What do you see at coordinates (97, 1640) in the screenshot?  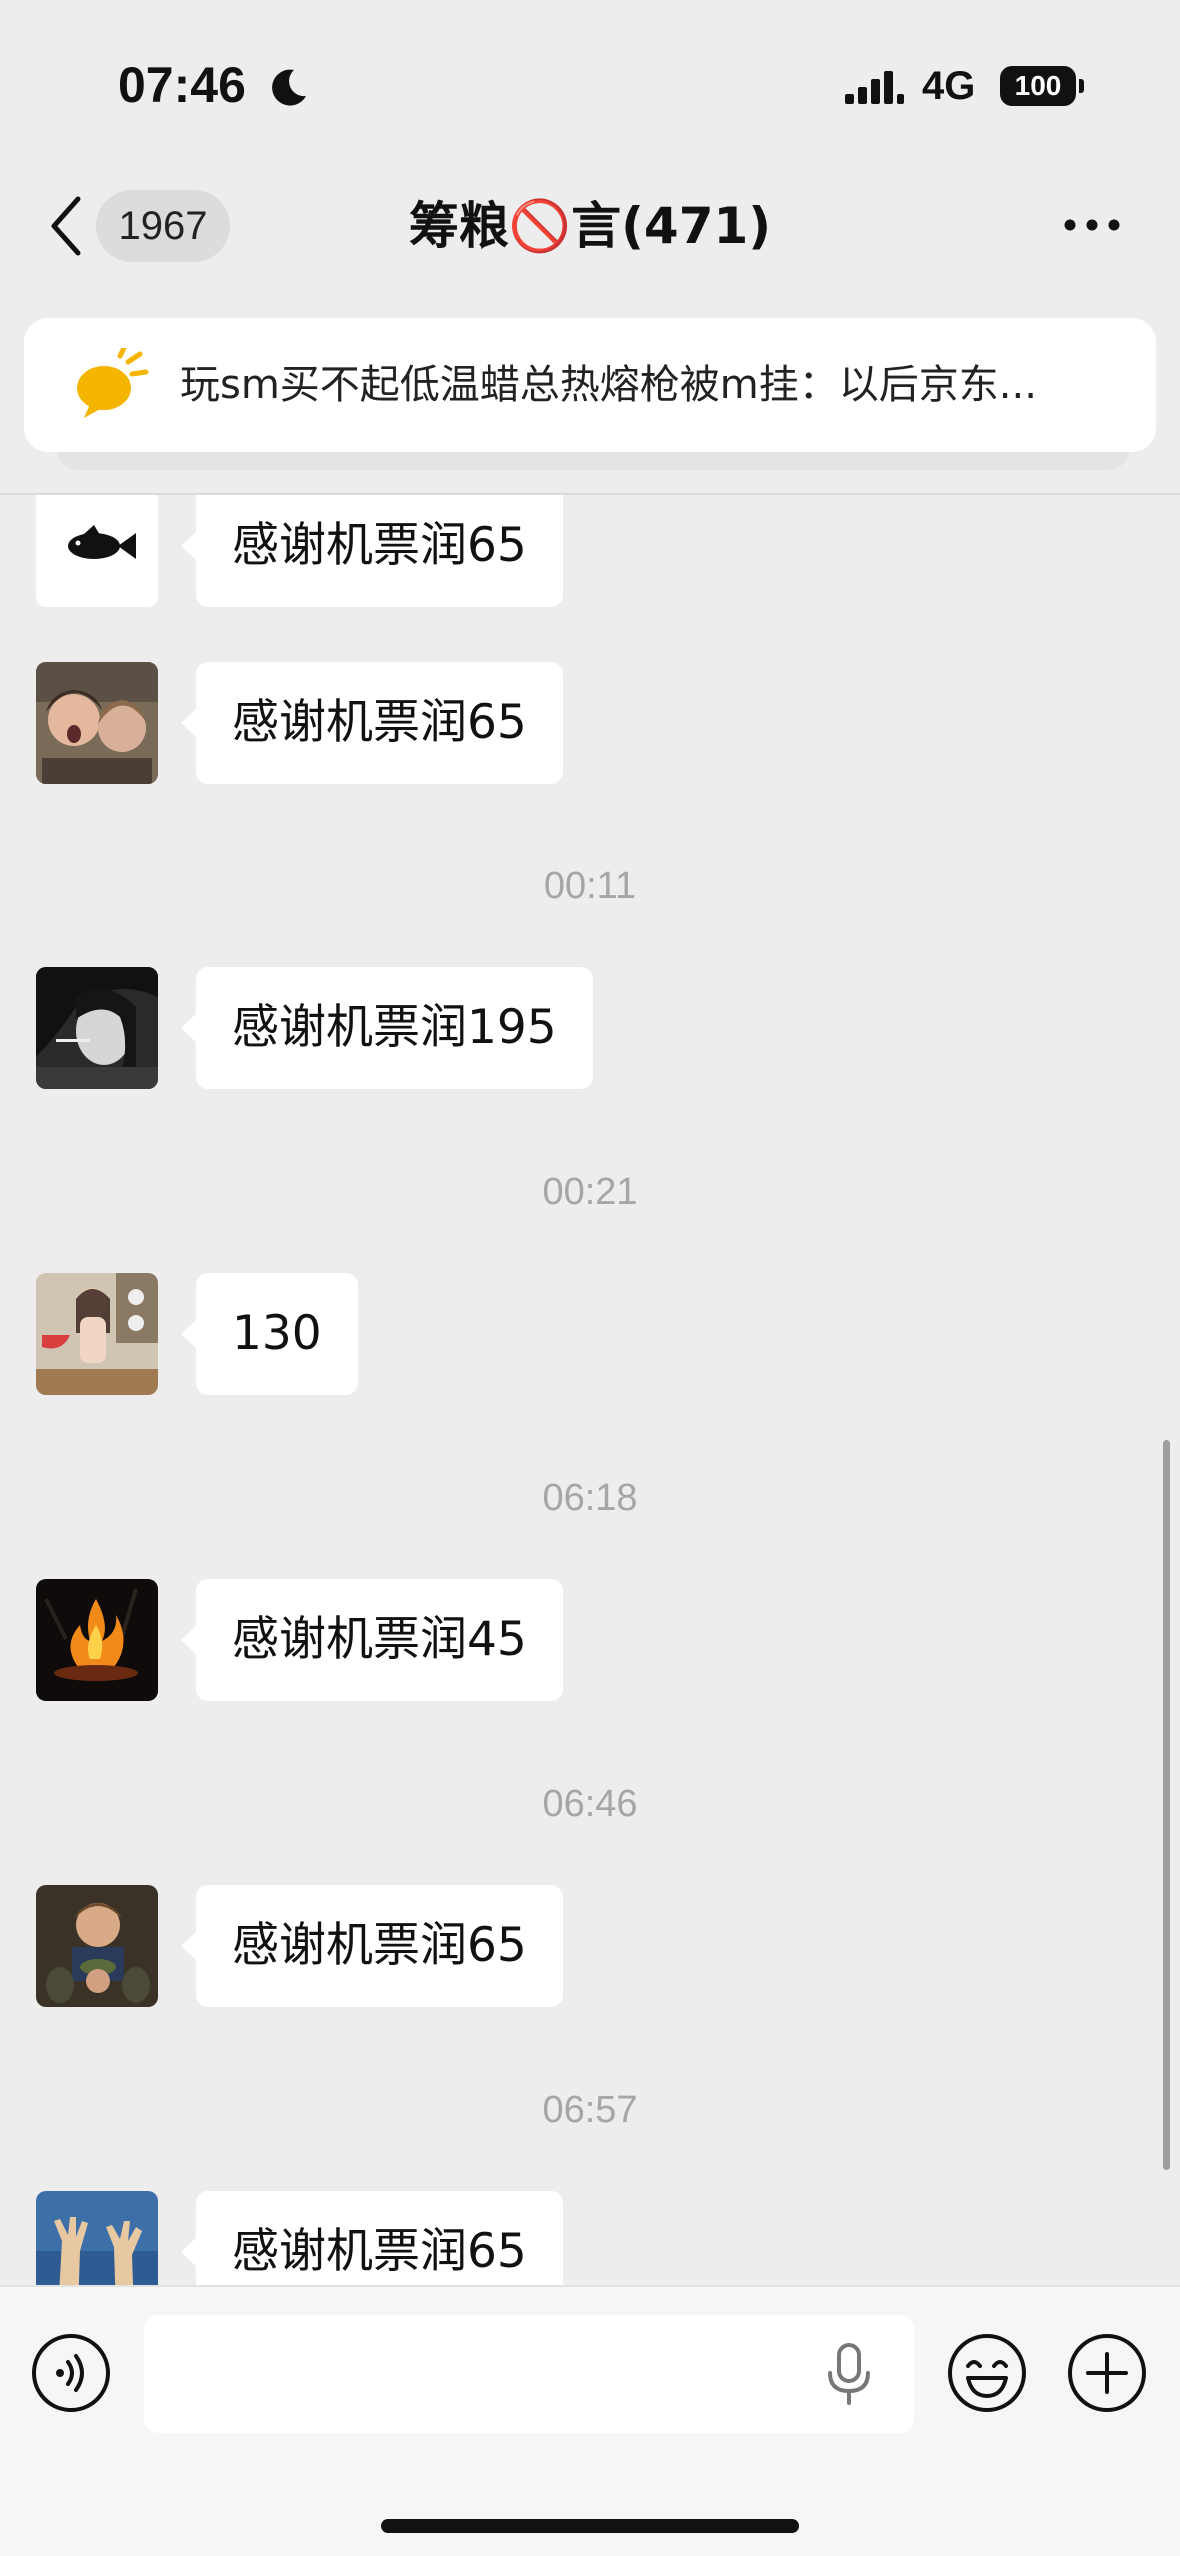 I see `avatar-campfire` at bounding box center [97, 1640].